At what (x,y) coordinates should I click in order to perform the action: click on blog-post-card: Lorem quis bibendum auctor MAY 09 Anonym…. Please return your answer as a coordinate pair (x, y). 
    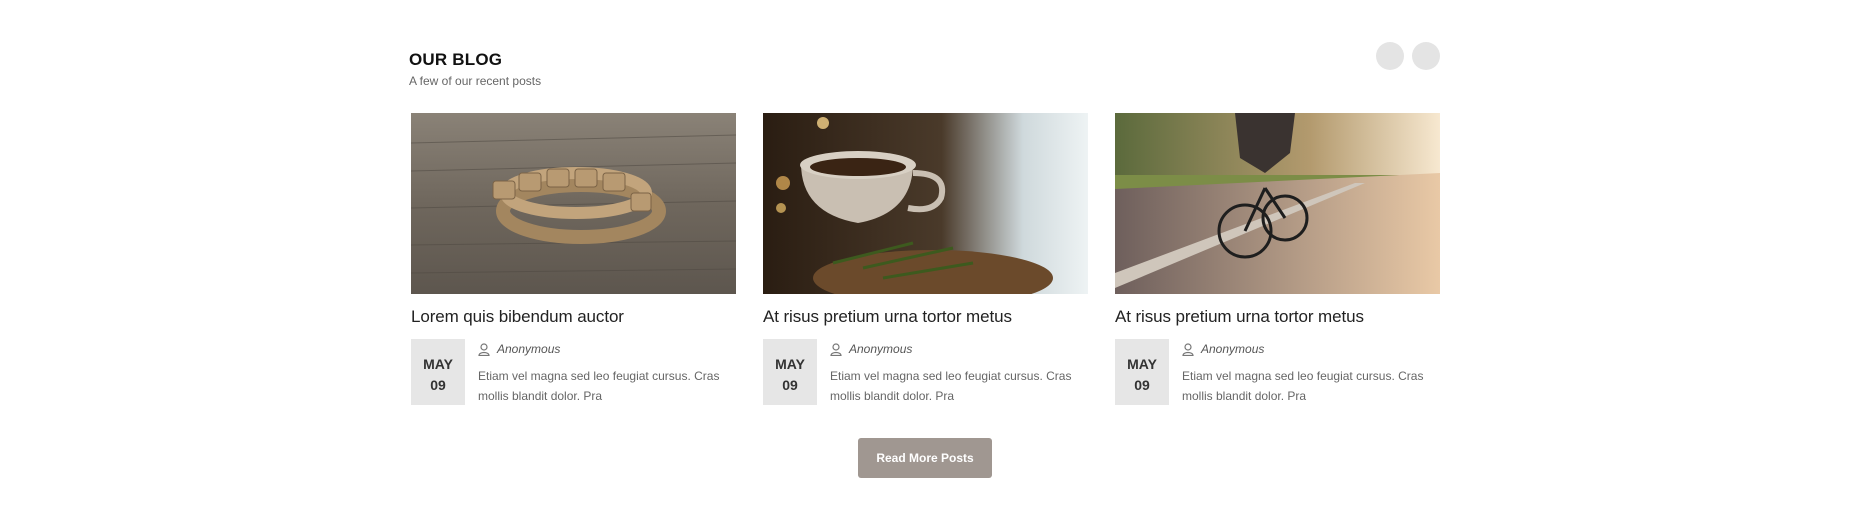
    Looking at the image, I should click on (573, 260).